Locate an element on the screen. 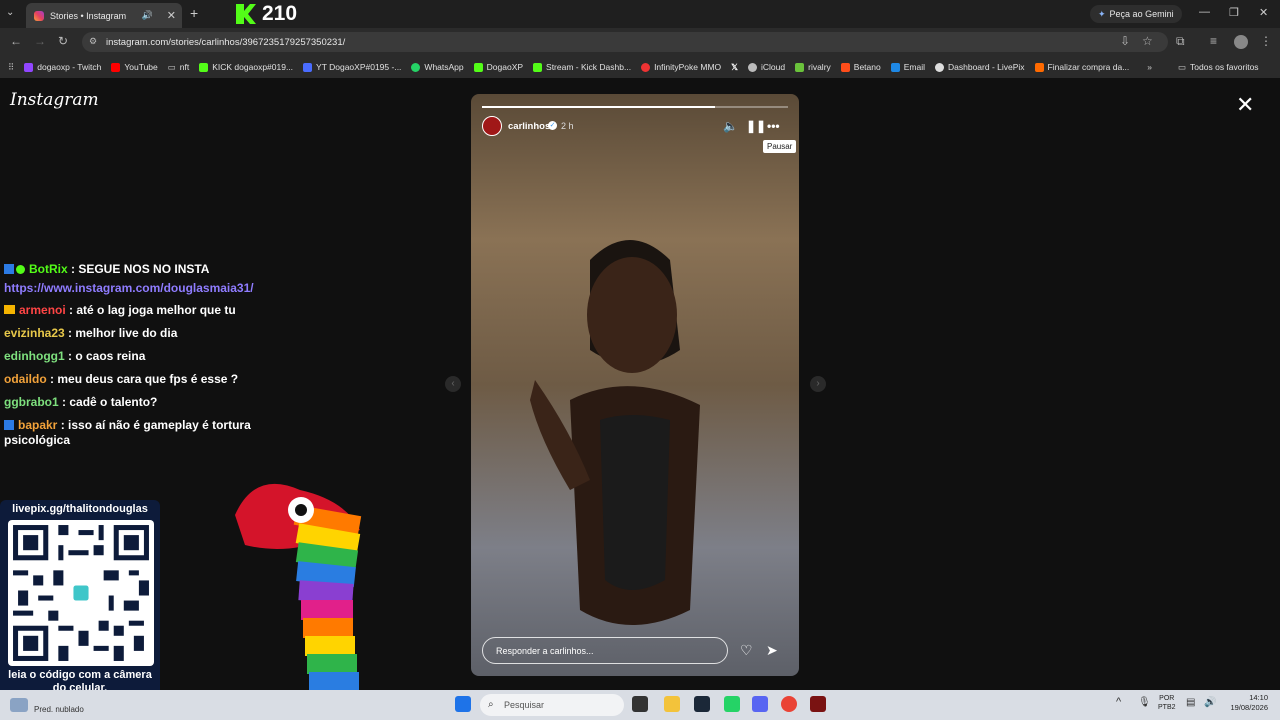 The height and width of the screenshot is (720, 1280). layout-code: PTB2 is located at coordinates (1167, 707).